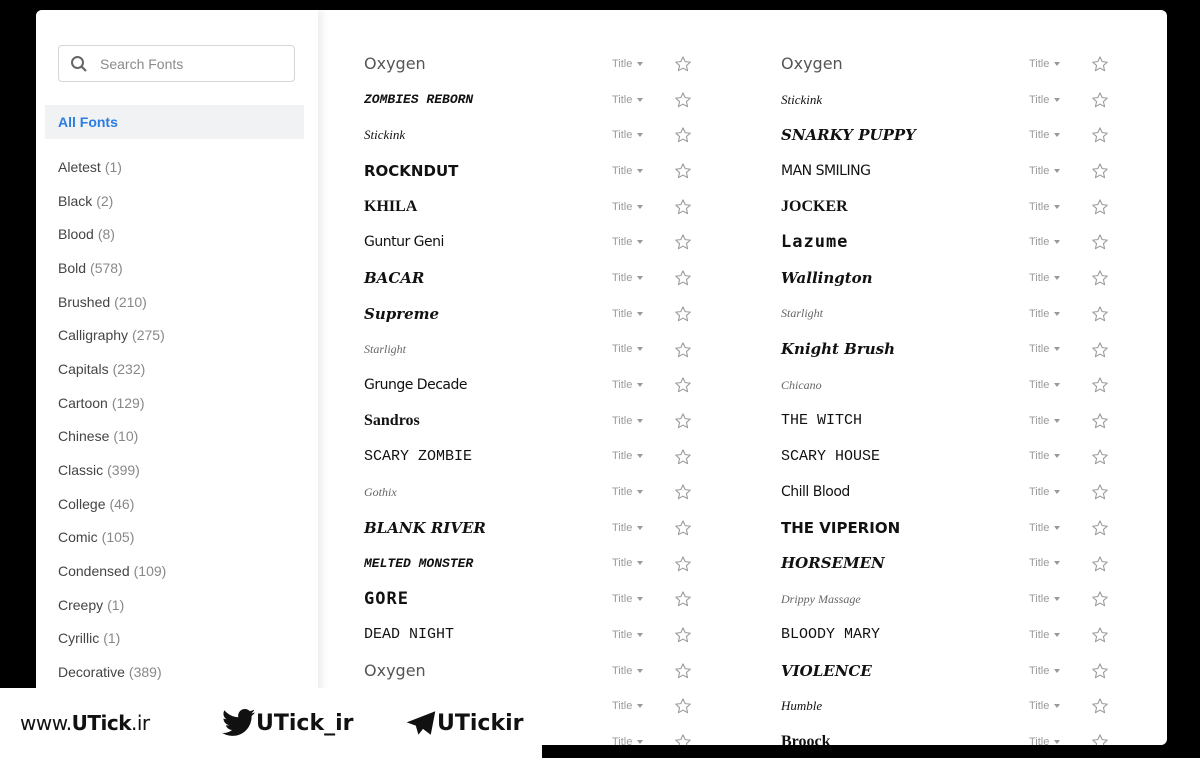  Describe the element at coordinates (386, 599) in the screenshot. I see `font-preview: GORE` at that location.